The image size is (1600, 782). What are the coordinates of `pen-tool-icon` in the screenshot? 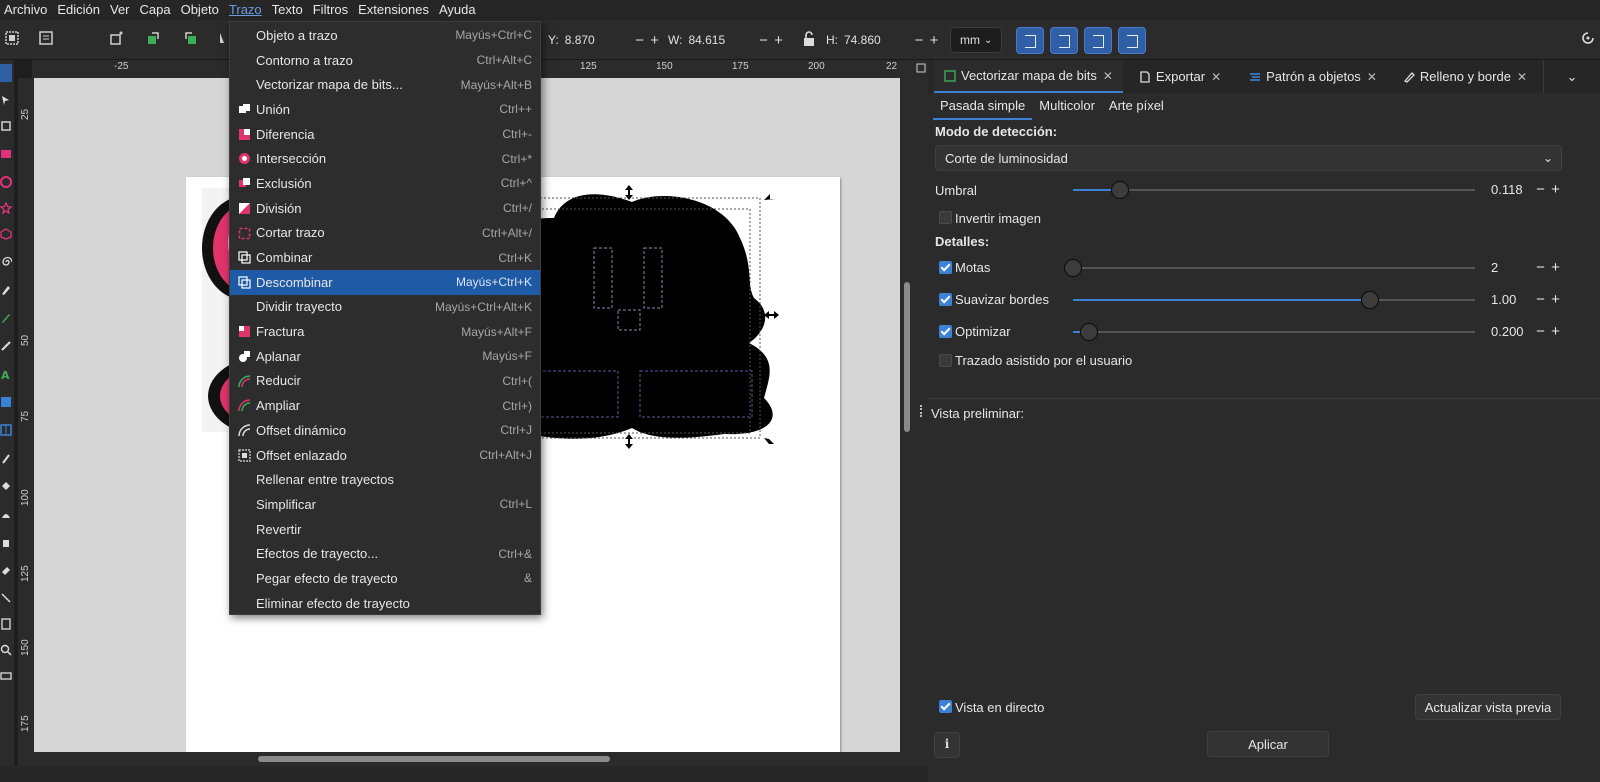 It's located at (6, 290).